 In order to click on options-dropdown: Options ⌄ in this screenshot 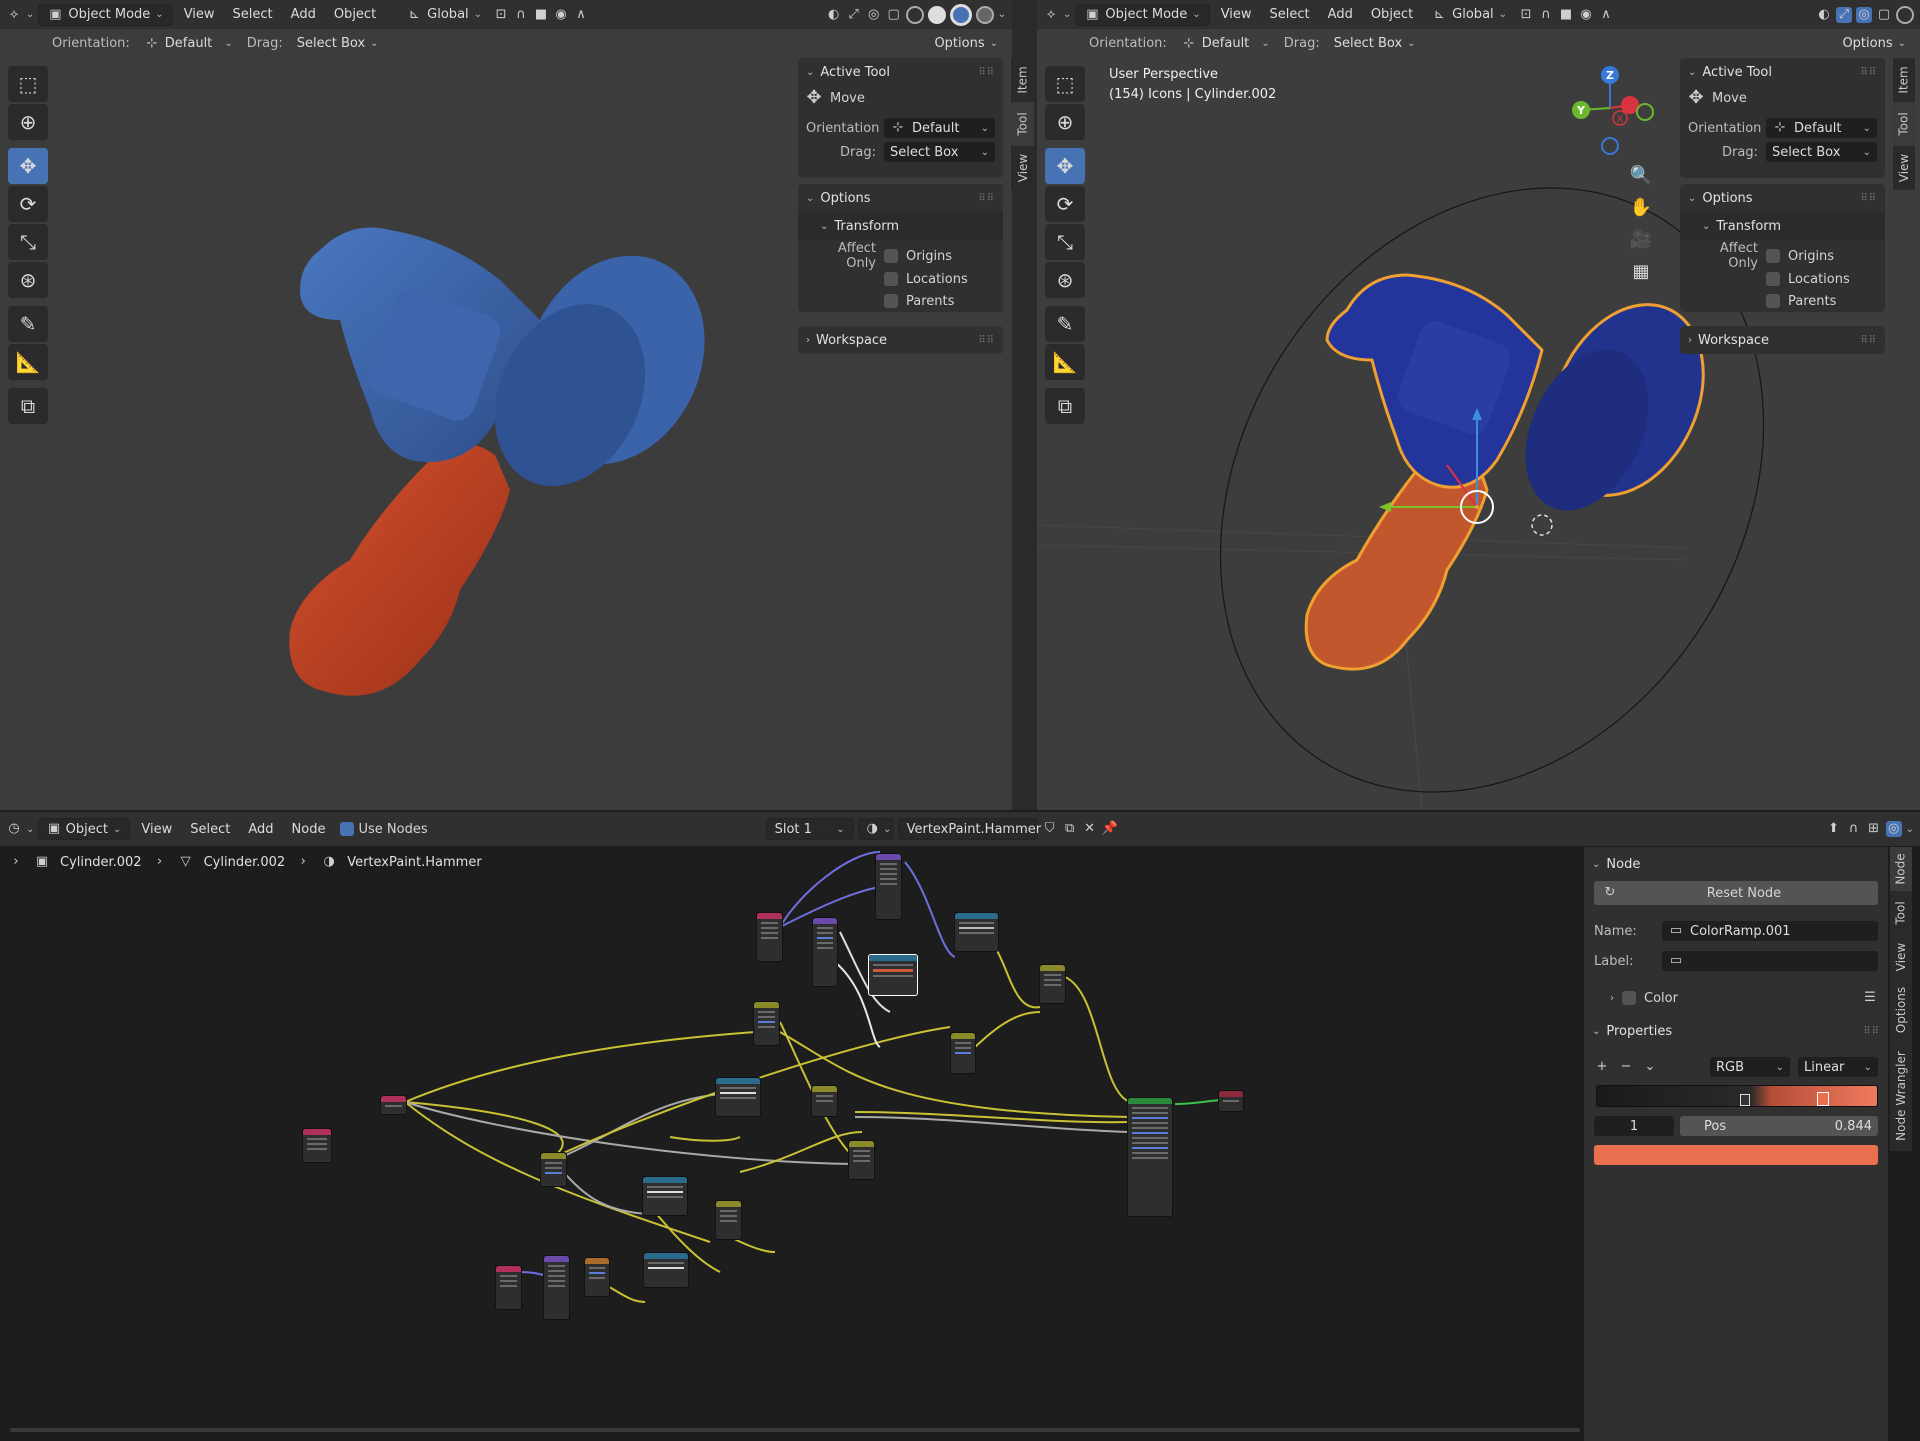, I will do `click(966, 44)`.